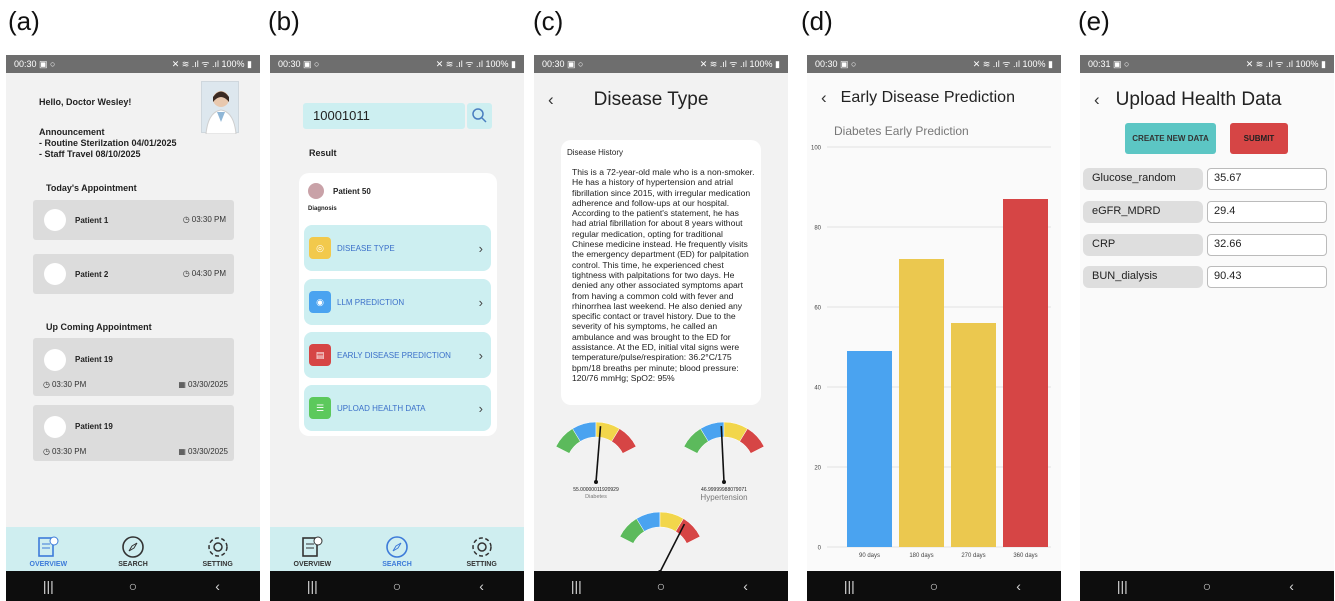  What do you see at coordinates (1170, 138) in the screenshot?
I see `create-new-data-button: CREATE NEW DATA` at bounding box center [1170, 138].